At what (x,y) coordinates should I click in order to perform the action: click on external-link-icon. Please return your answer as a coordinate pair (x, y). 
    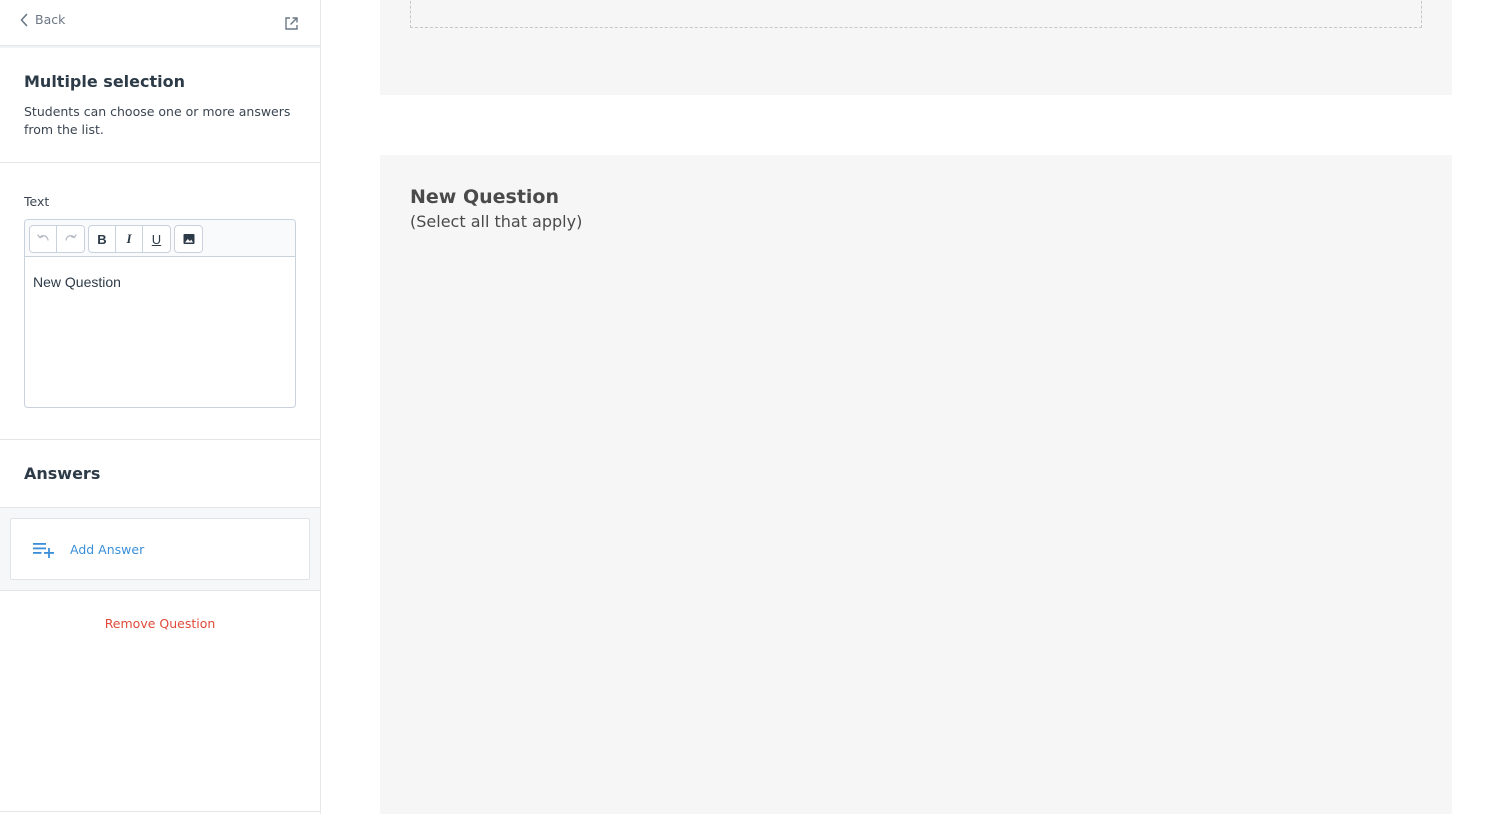
    Looking at the image, I should click on (291, 23).